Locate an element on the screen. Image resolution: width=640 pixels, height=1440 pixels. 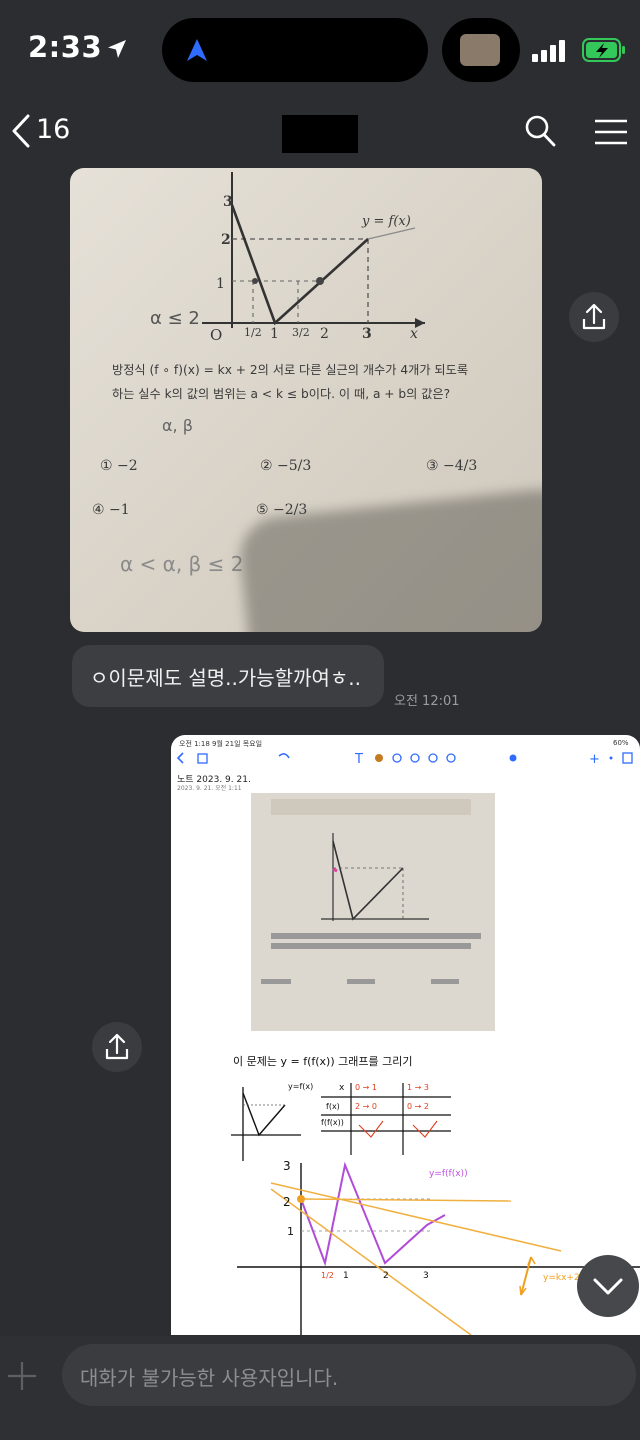
svg-text: T is located at coordinates (358, 759).